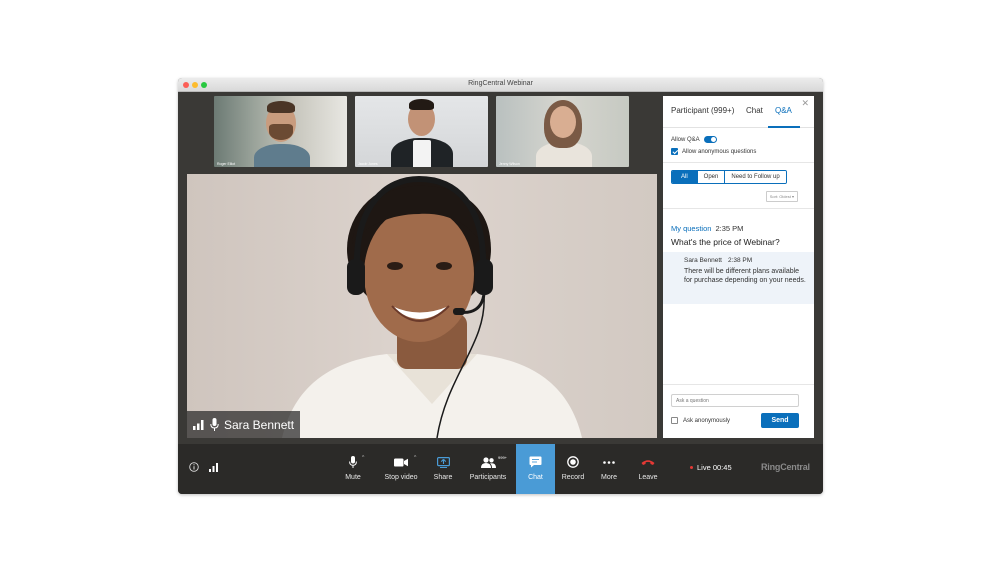 This screenshot has width=1002, height=578. What do you see at coordinates (214, 467) in the screenshot?
I see `network-signal-icon` at bounding box center [214, 467].